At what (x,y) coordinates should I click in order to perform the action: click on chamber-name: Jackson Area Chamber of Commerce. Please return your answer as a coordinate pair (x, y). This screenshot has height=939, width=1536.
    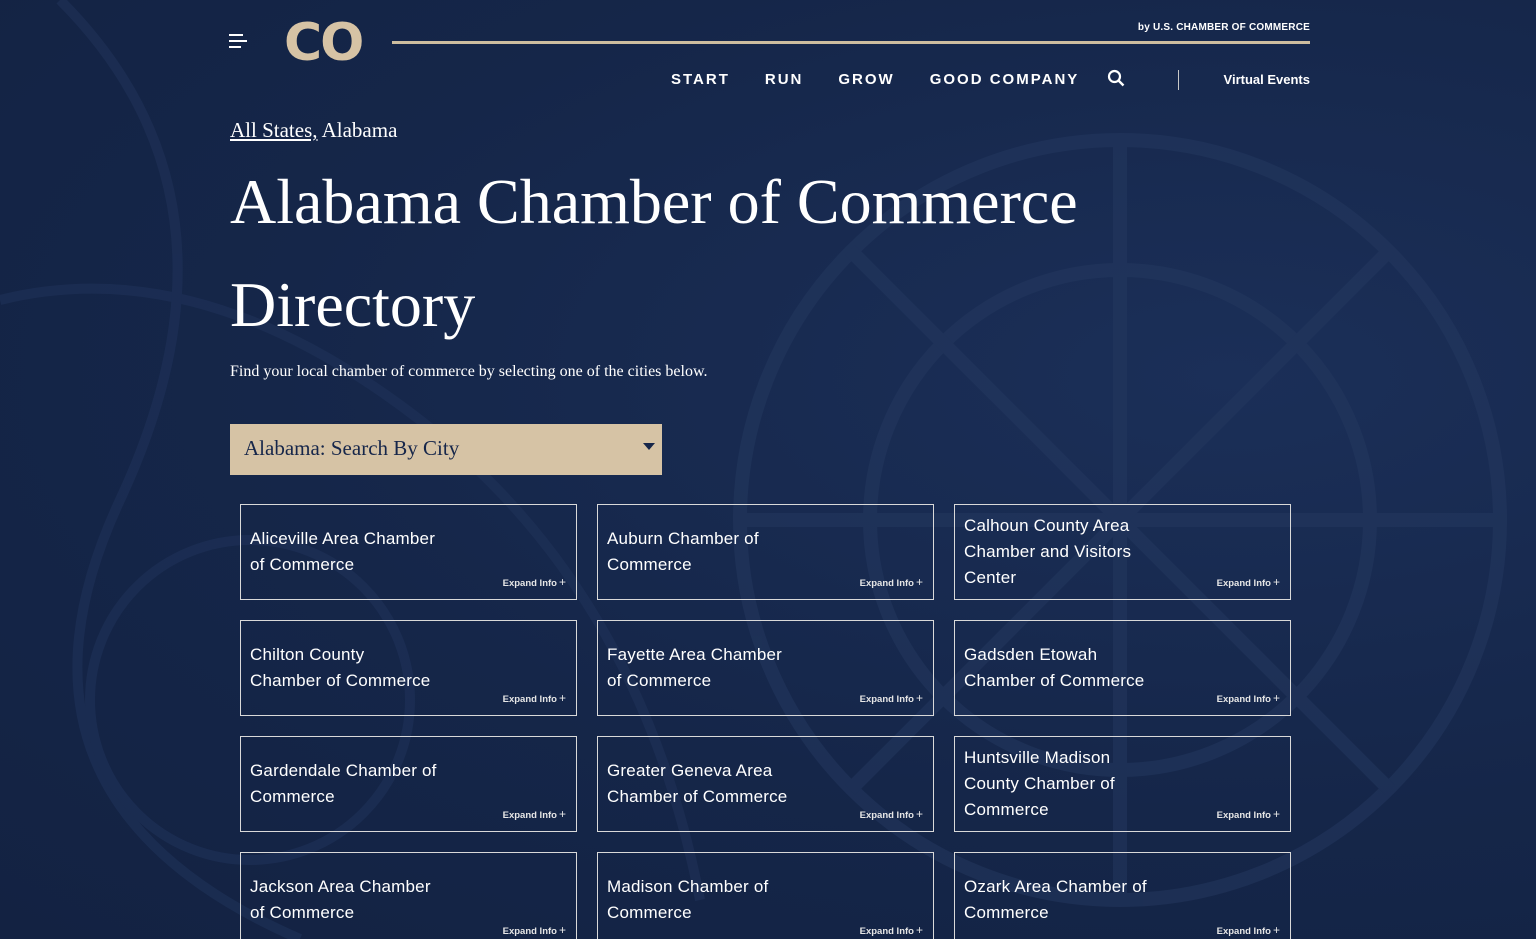
    Looking at the image, I should click on (340, 899).